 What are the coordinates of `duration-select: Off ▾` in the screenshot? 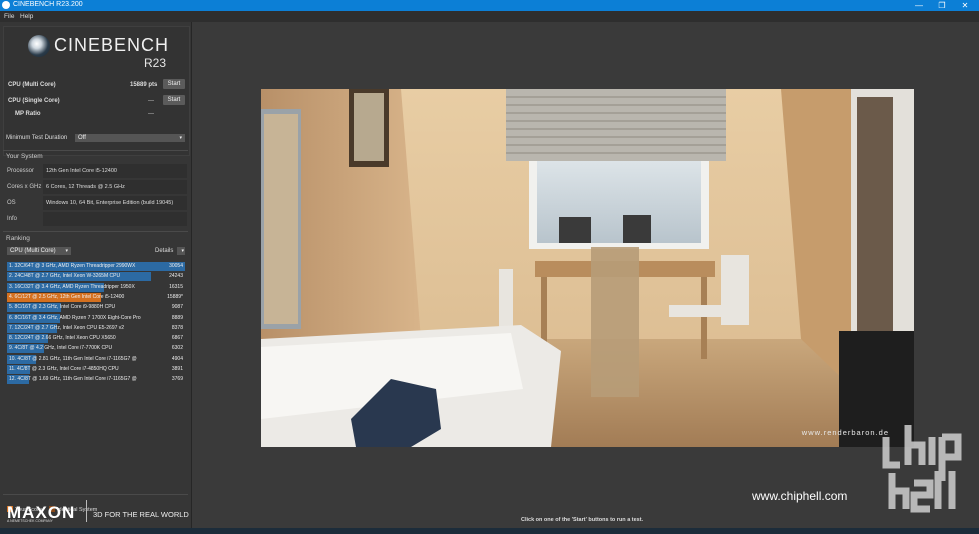 It's located at (130, 138).